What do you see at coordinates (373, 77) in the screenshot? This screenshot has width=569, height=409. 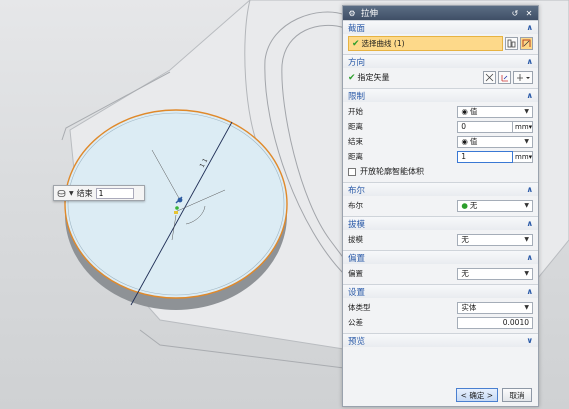 I see `specify-vector-label: 指定矢量` at bounding box center [373, 77].